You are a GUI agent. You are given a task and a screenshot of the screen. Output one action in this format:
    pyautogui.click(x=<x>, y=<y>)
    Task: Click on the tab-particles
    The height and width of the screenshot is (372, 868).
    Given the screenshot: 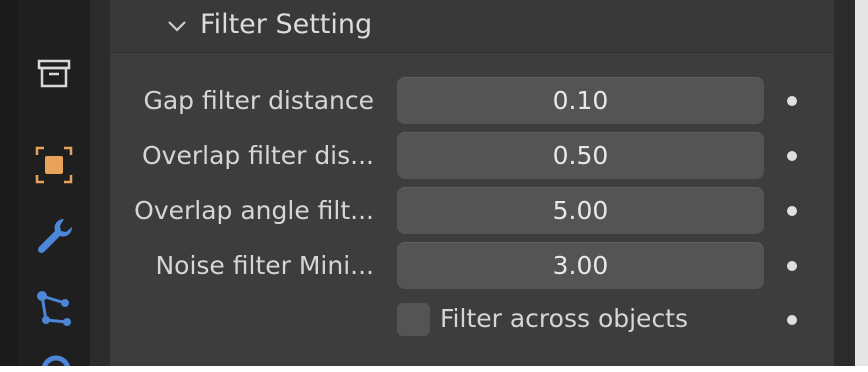 What is the action you would take?
    pyautogui.click(x=54, y=308)
    